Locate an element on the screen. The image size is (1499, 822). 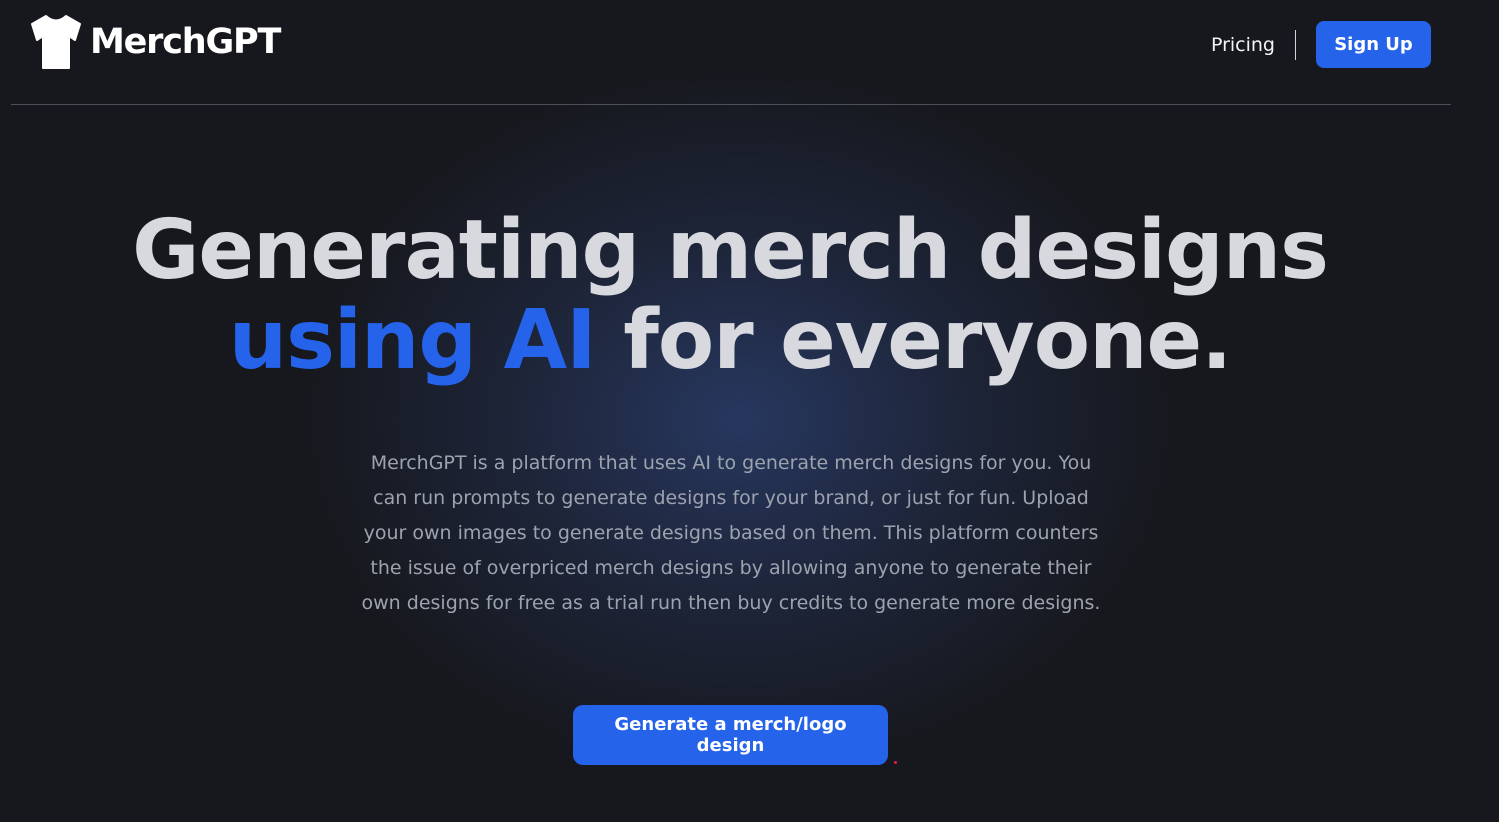
generate-design-button: Generate a merch/logo design is located at coordinates (730, 735).